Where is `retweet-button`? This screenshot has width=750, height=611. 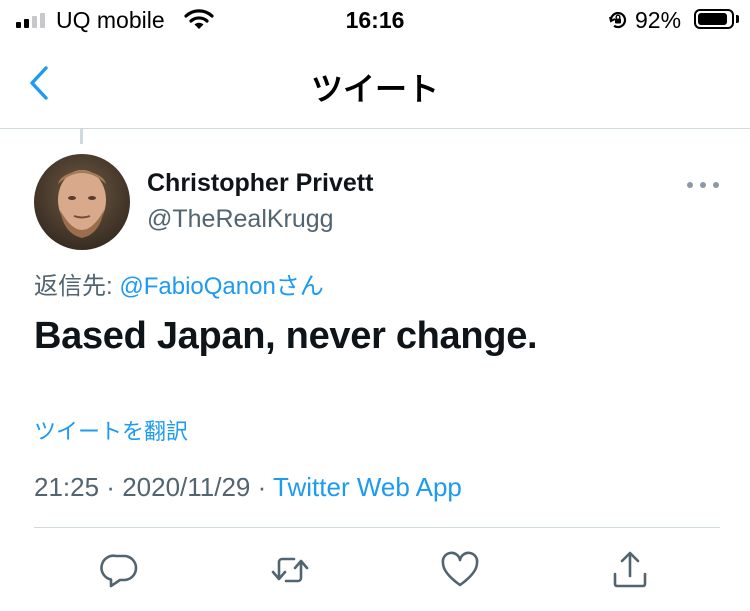 retweet-button is located at coordinates (290, 570).